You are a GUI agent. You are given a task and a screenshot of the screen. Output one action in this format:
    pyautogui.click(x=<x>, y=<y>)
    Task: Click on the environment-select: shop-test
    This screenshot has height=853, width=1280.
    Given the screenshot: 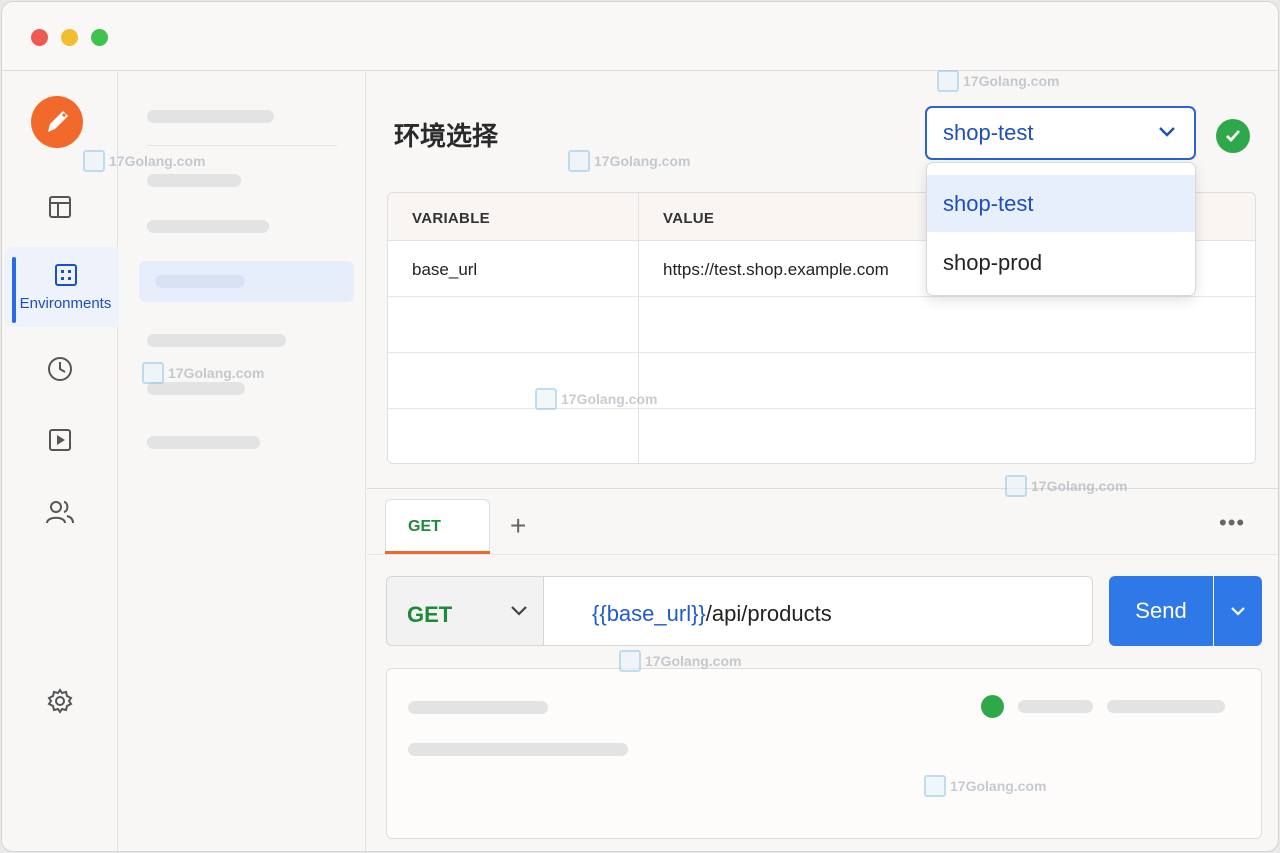 What is the action you would take?
    pyautogui.click(x=1060, y=133)
    